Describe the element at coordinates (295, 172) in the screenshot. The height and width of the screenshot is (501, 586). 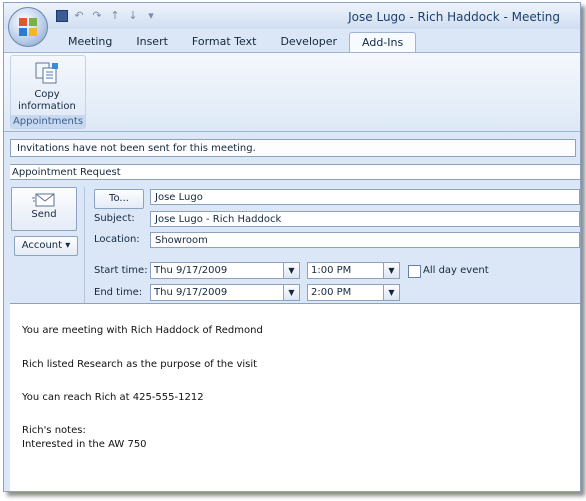
I see `appointment-request-label: Appointment Request` at that location.